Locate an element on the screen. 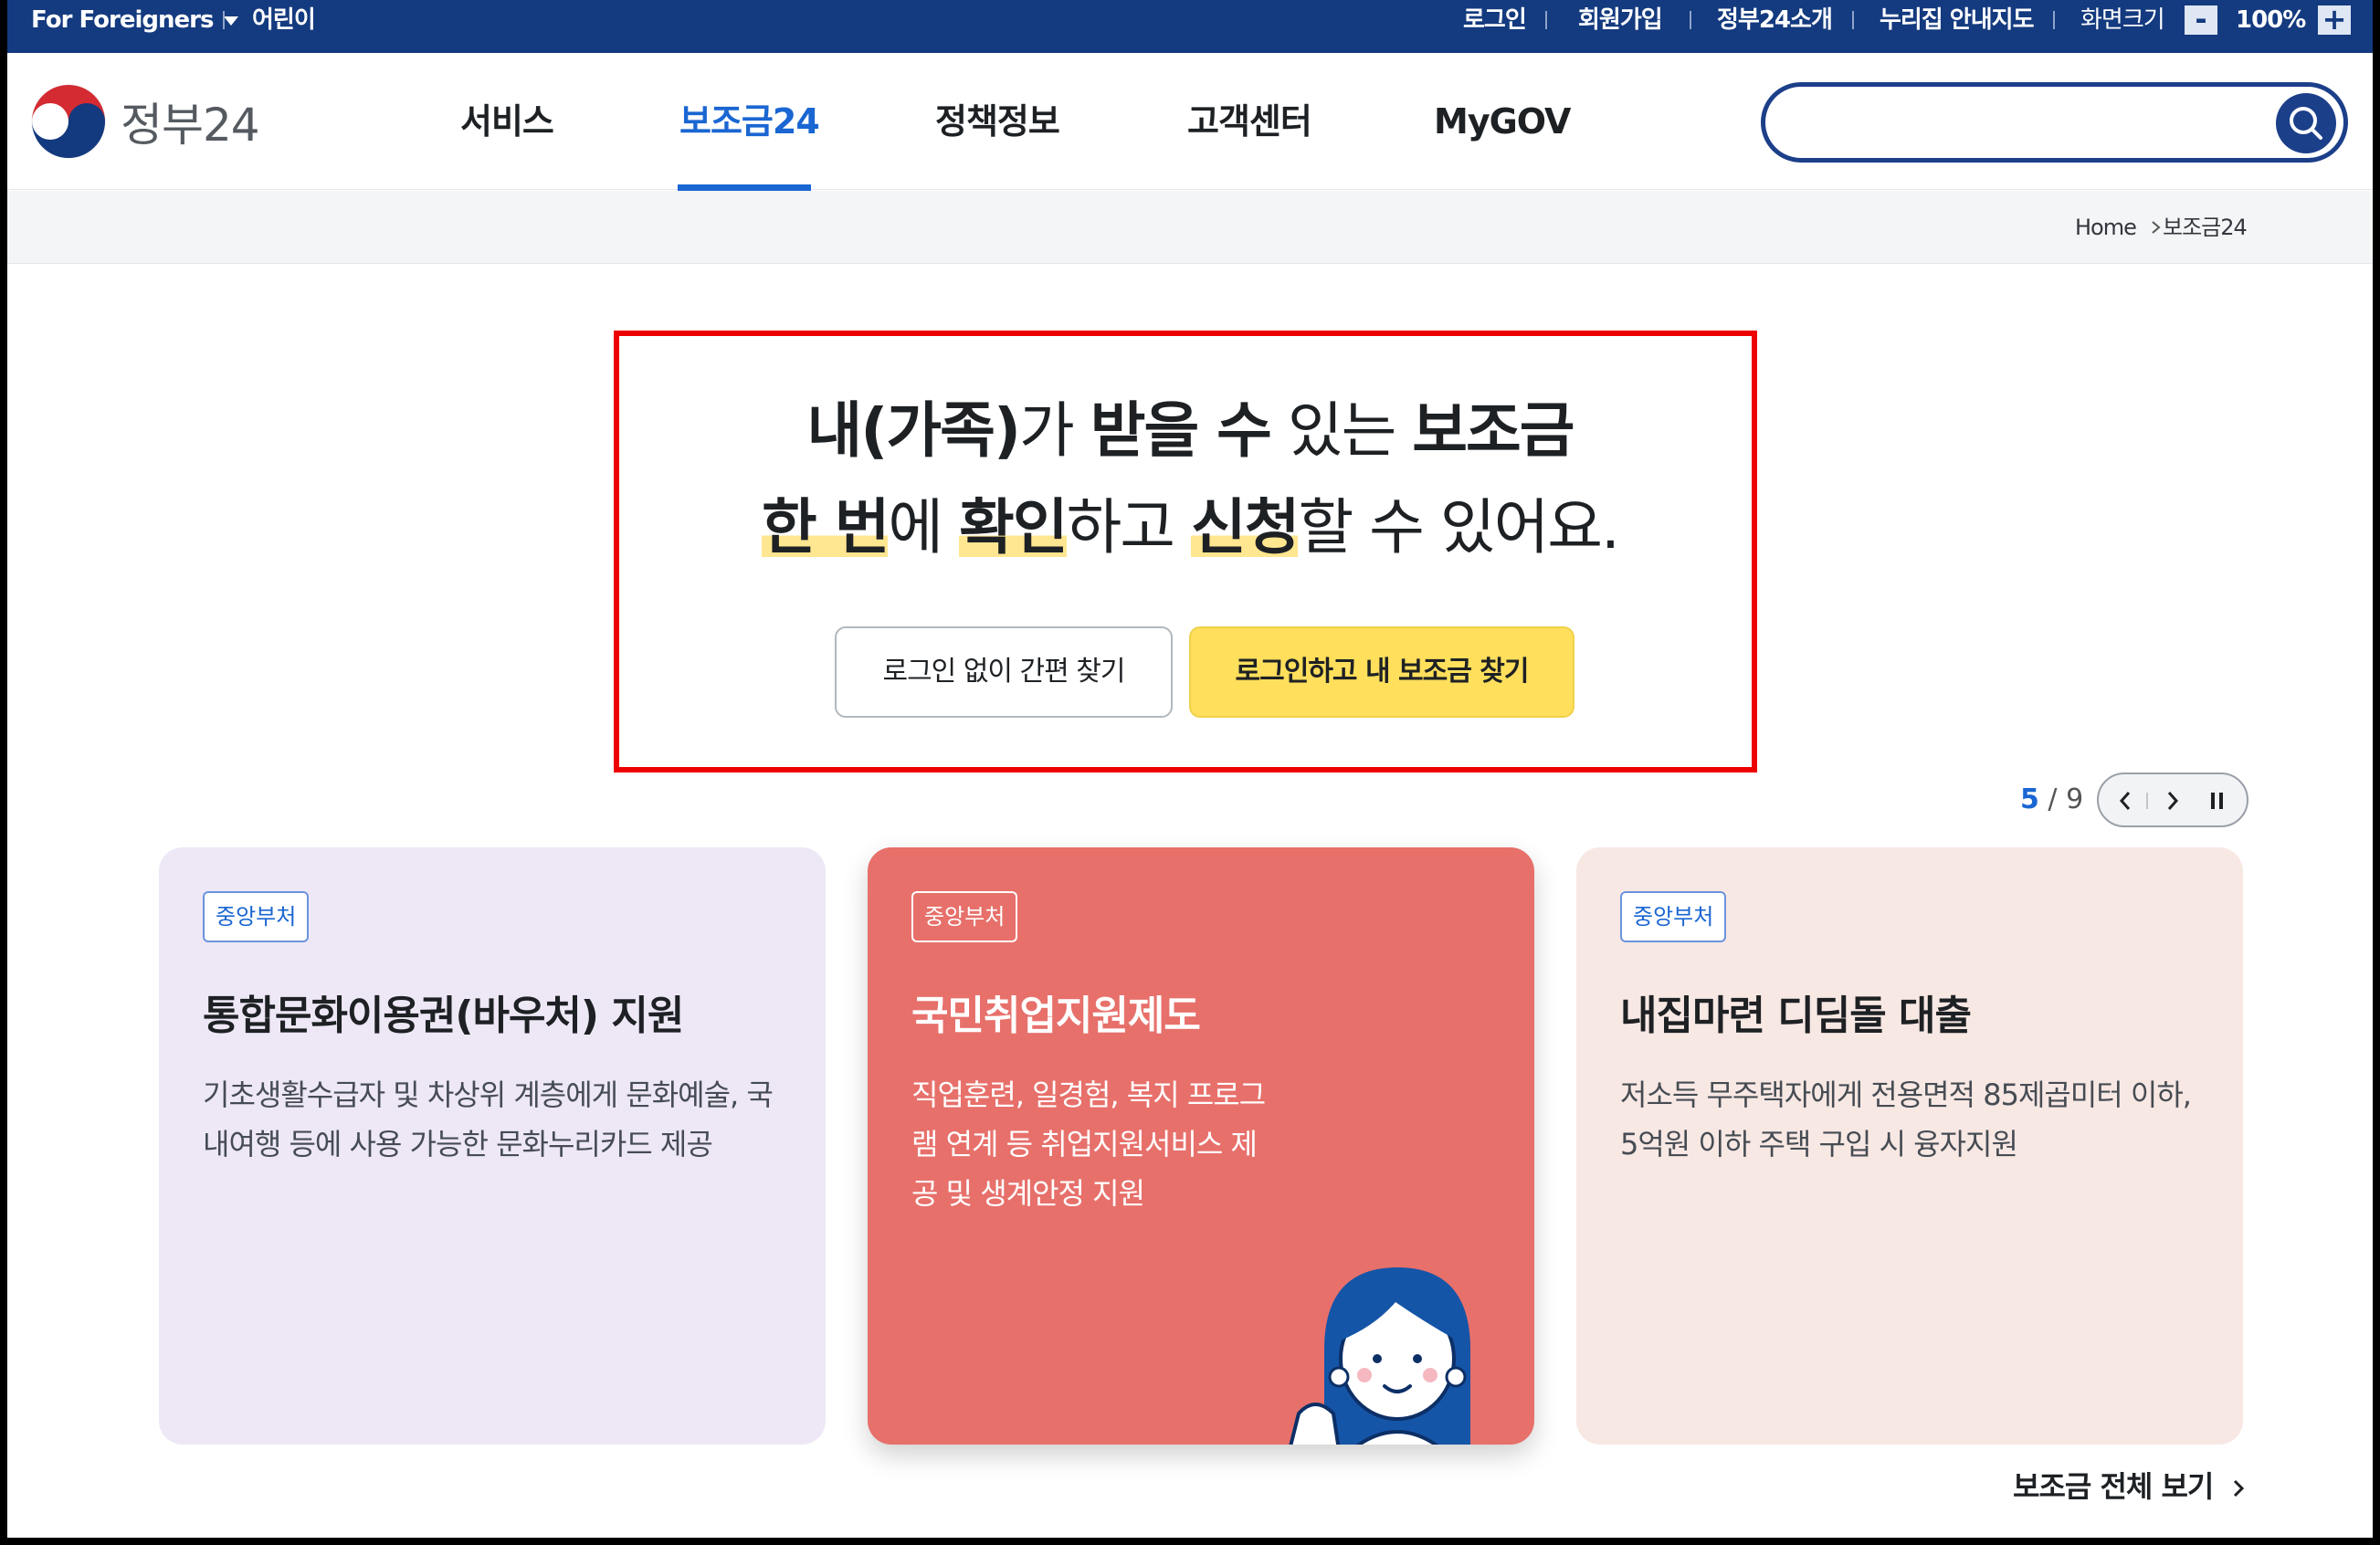 The image size is (2380, 1545). hero-word: 있는 is located at coordinates (1341, 430).